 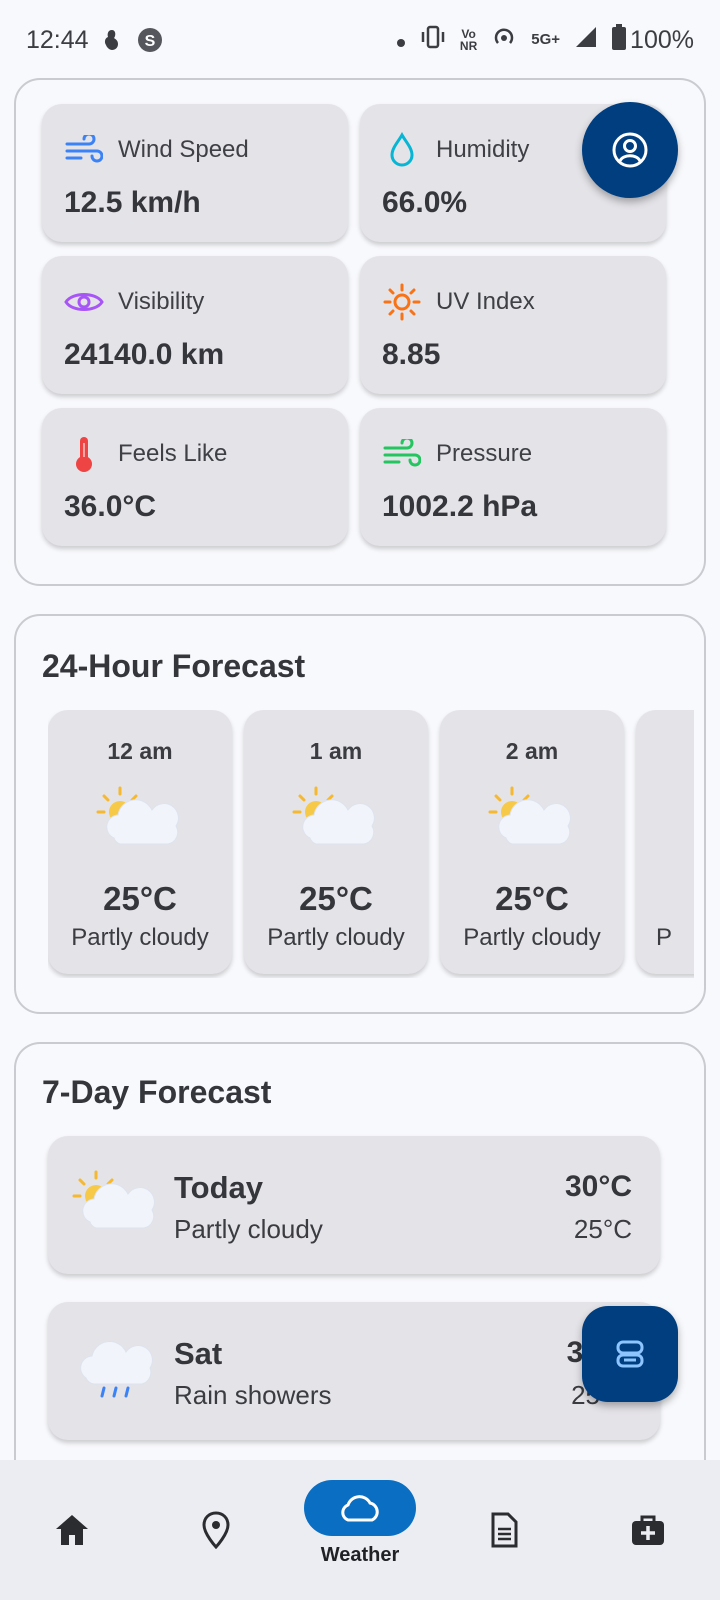 I want to click on battery-percent: 100%, so click(x=662, y=39).